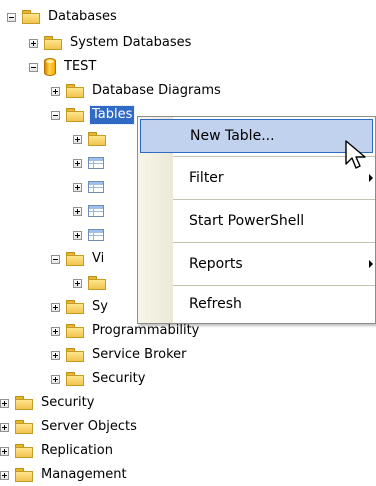 This screenshot has height=486, width=376. I want to click on menu-item-label: Filter, so click(206, 178).